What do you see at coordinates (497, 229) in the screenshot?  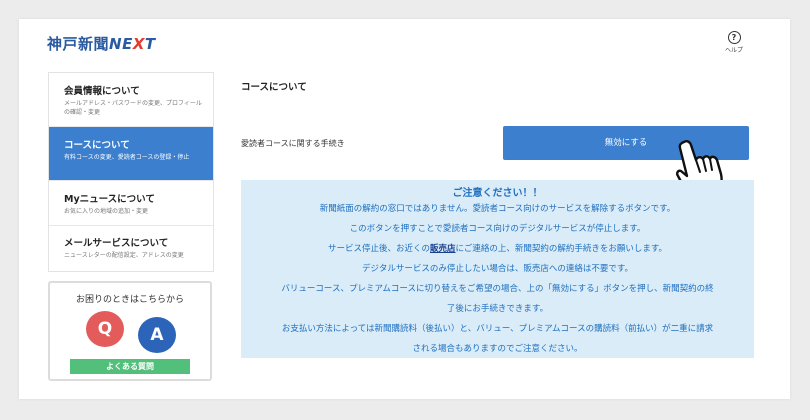 I see `notice-line: このボタンを押すことで愛読者コース向けのデジタルサービスが停止します。` at bounding box center [497, 229].